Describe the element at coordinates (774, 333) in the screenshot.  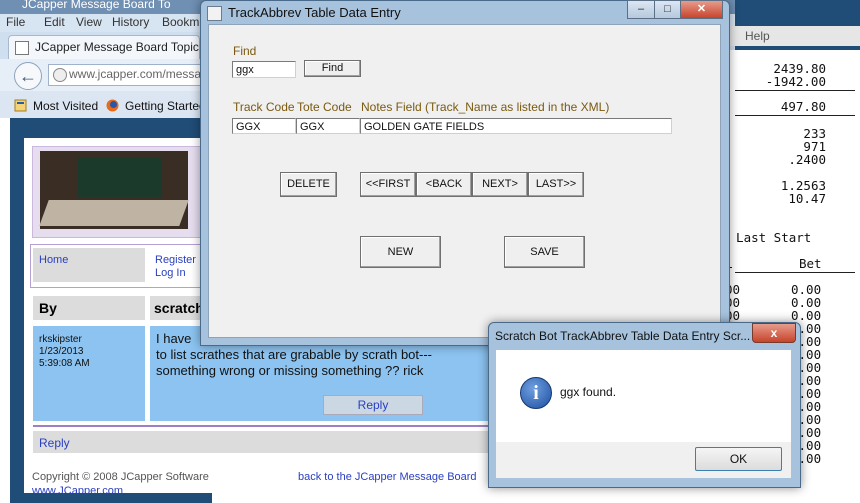
I see `message-box-close-icon: x` at that location.